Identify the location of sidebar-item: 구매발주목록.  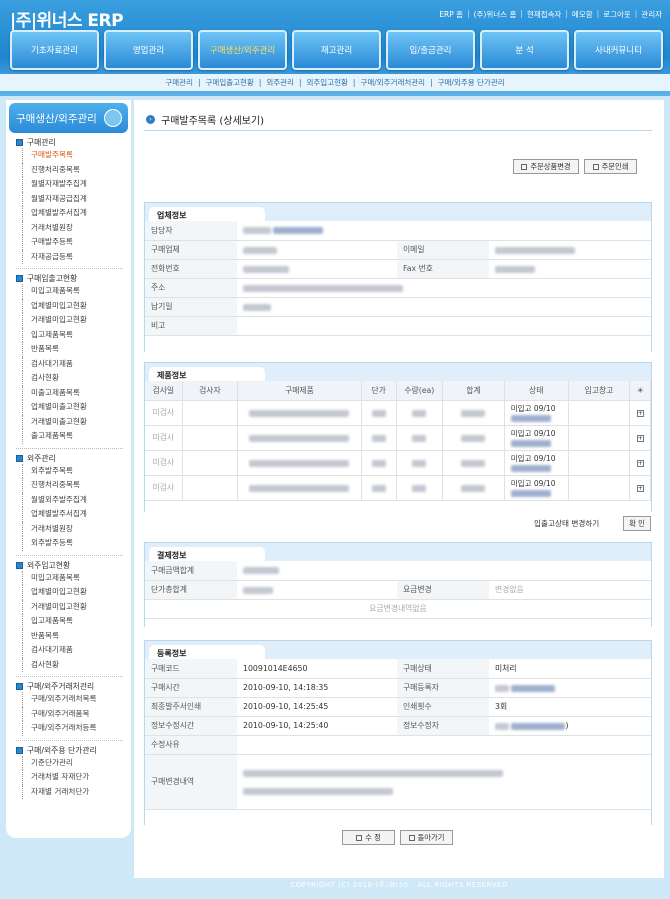
(76, 155).